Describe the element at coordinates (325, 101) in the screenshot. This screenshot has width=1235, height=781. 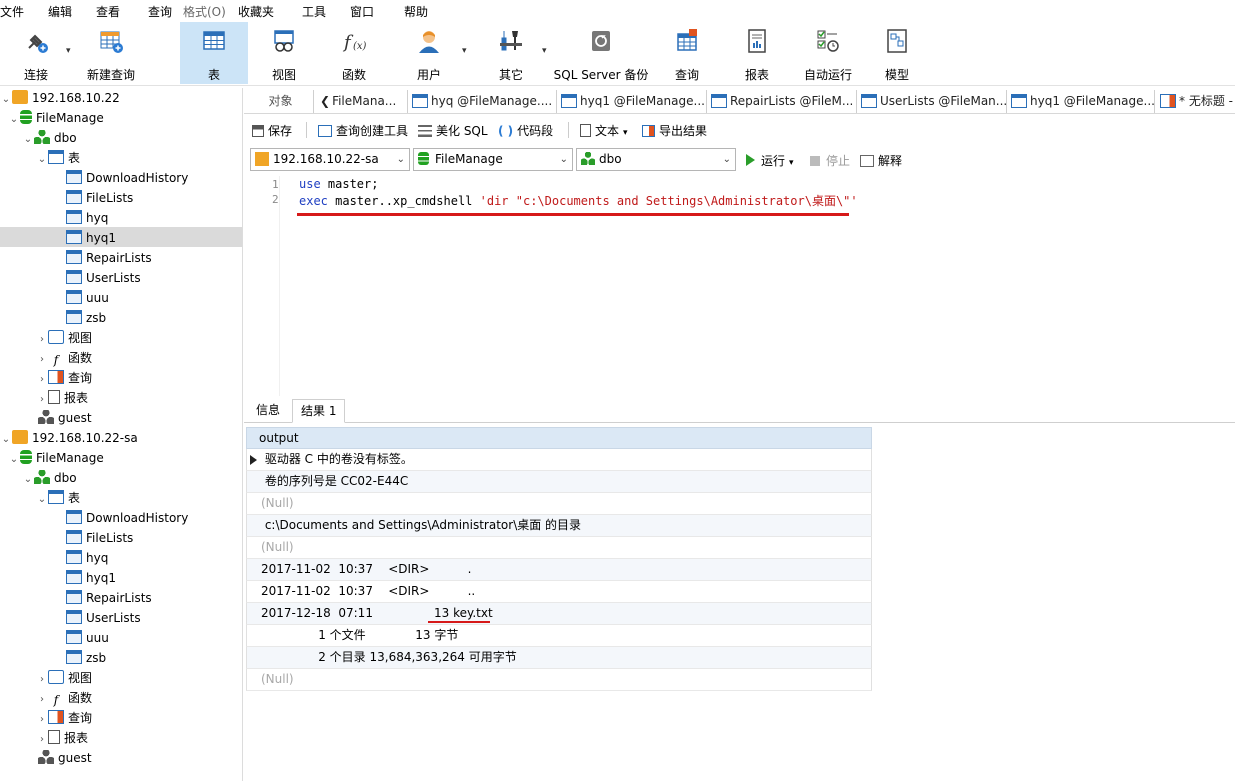
I see `chevron-left-icon: ❮` at that location.